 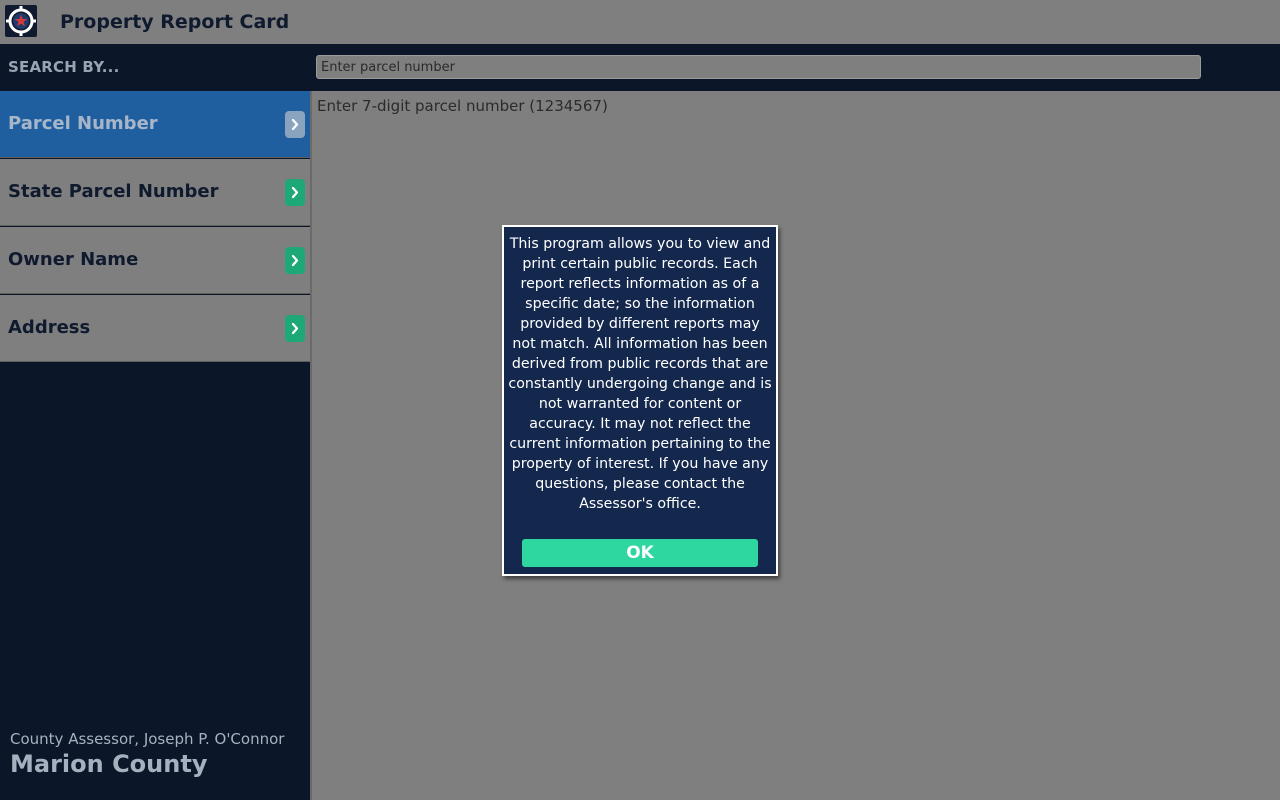 I want to click on sidebar-item-label: Owner Name, so click(x=73, y=259).